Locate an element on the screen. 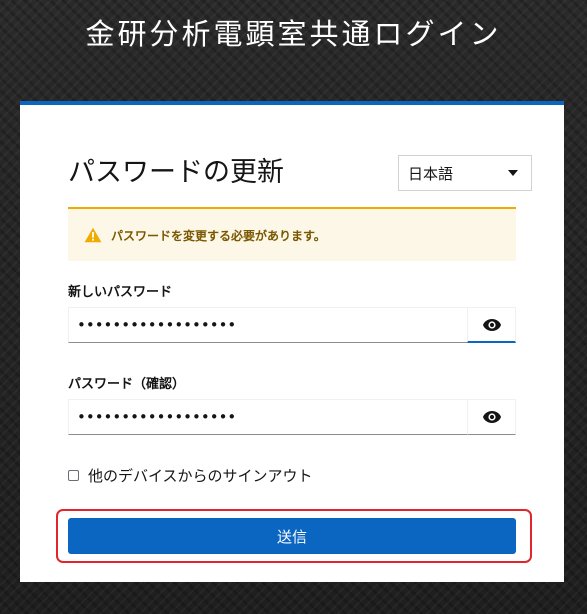 This screenshot has height=614, width=587. show-confirm-password-button is located at coordinates (491, 417).